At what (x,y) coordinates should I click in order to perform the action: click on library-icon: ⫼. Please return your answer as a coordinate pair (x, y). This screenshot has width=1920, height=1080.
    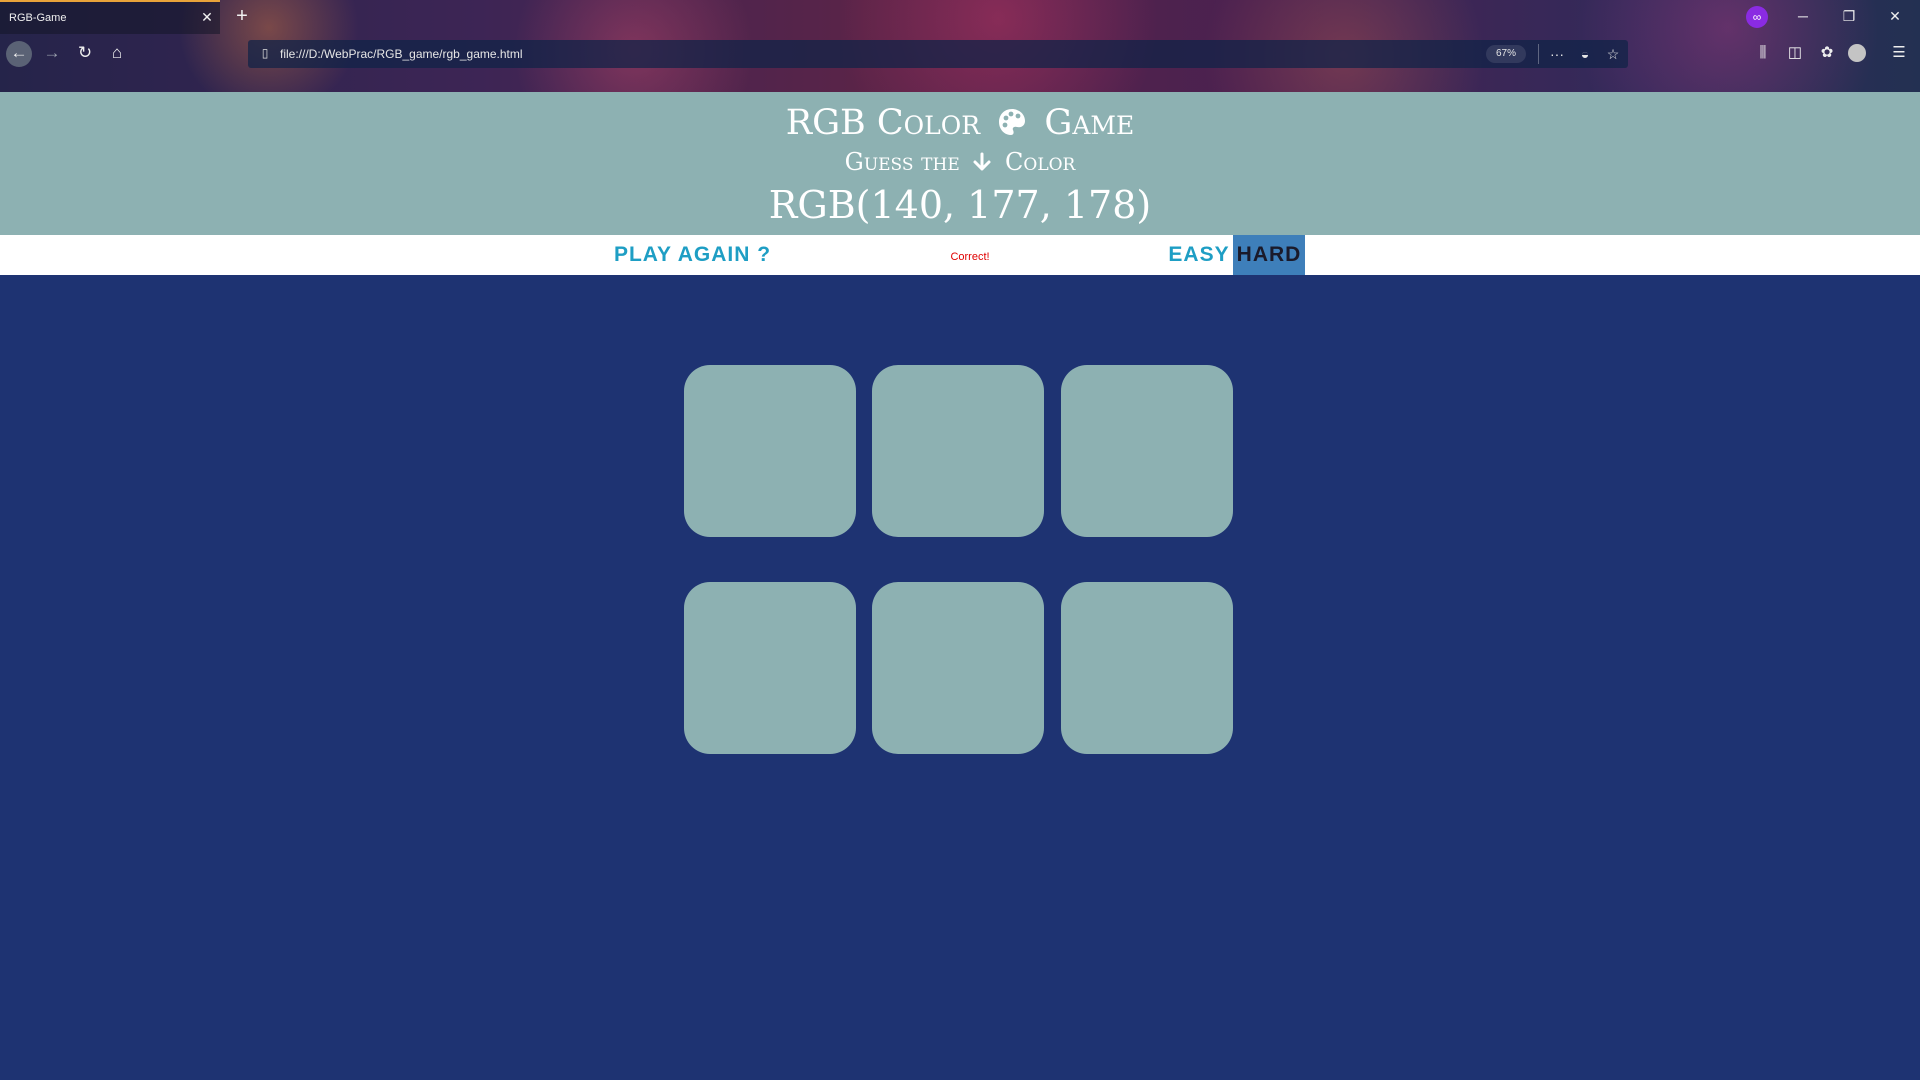
    Looking at the image, I should click on (1763, 53).